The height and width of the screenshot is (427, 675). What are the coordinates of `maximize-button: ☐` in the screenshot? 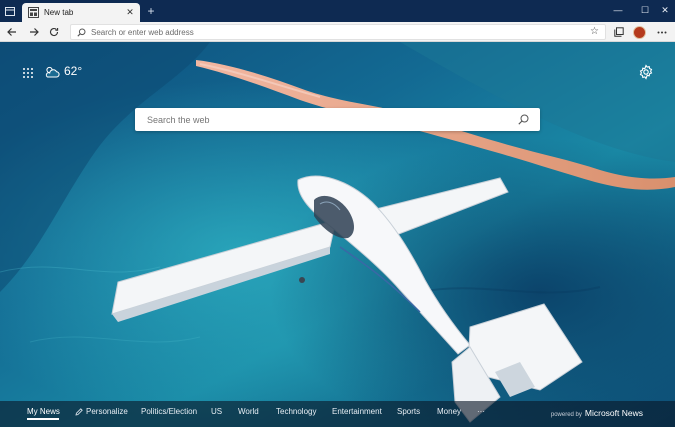 It's located at (645, 10).